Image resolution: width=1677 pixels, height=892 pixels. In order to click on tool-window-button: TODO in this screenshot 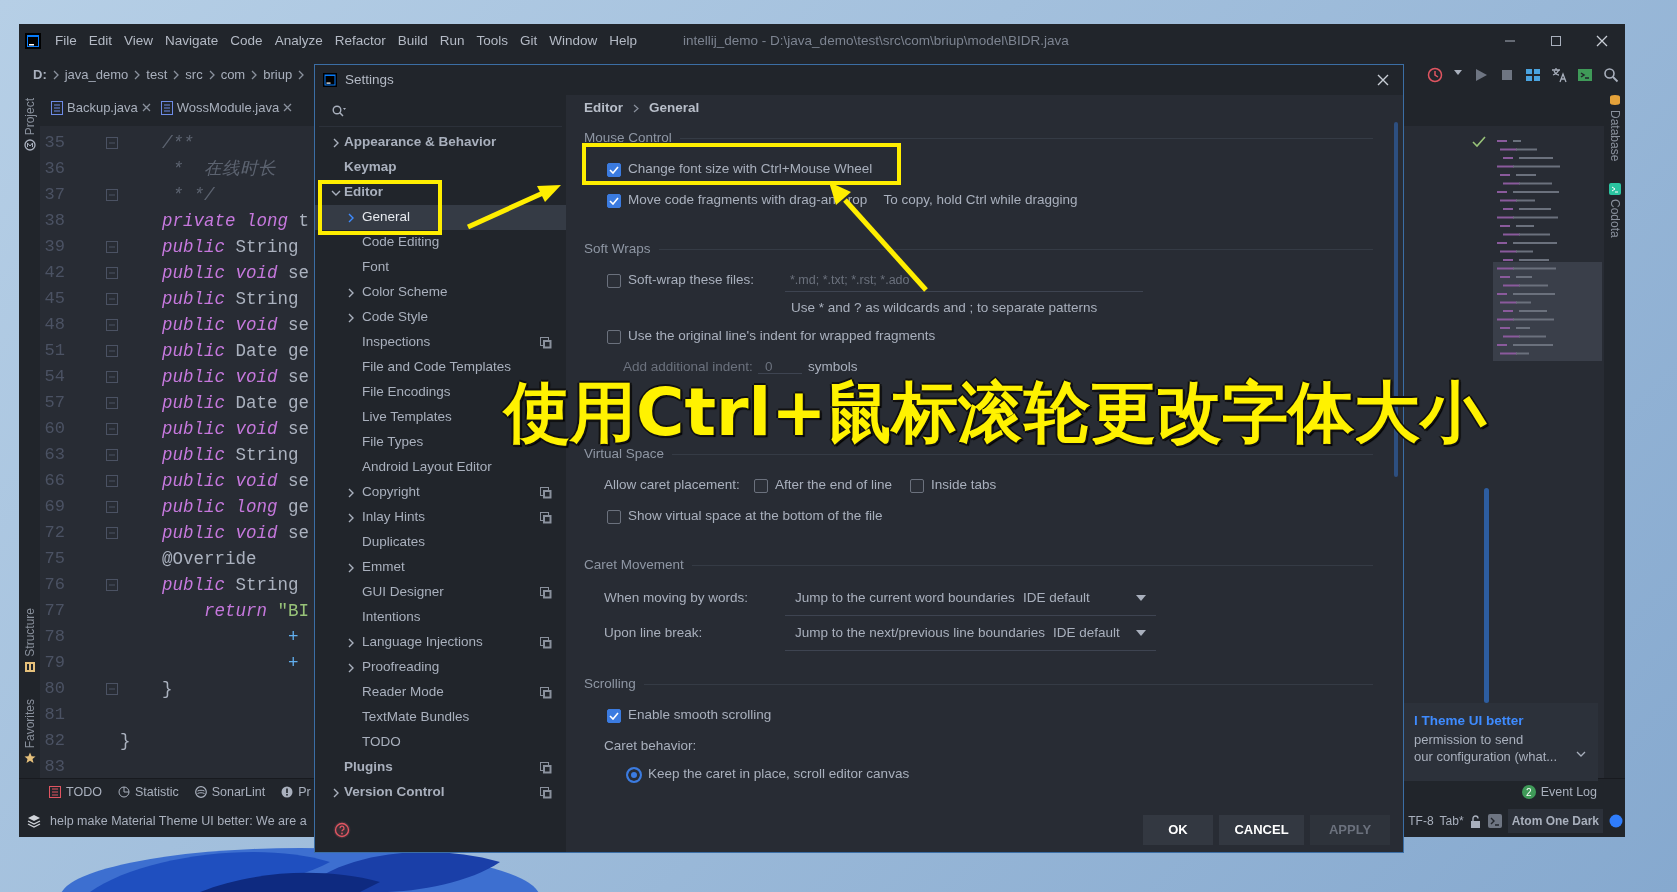, I will do `click(75, 792)`.